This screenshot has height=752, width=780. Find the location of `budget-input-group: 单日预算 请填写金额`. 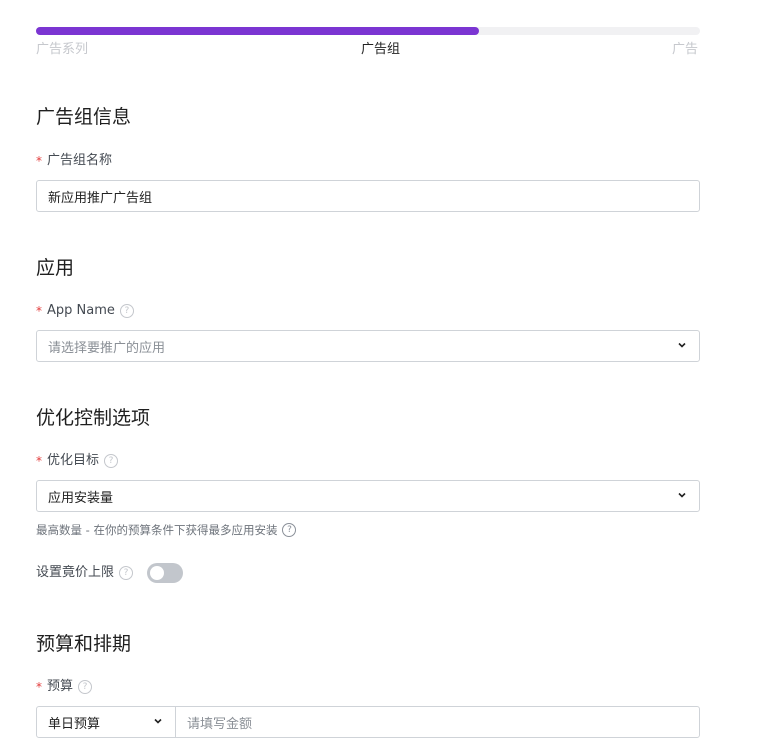

budget-input-group: 单日预算 请填写金额 is located at coordinates (368, 722).